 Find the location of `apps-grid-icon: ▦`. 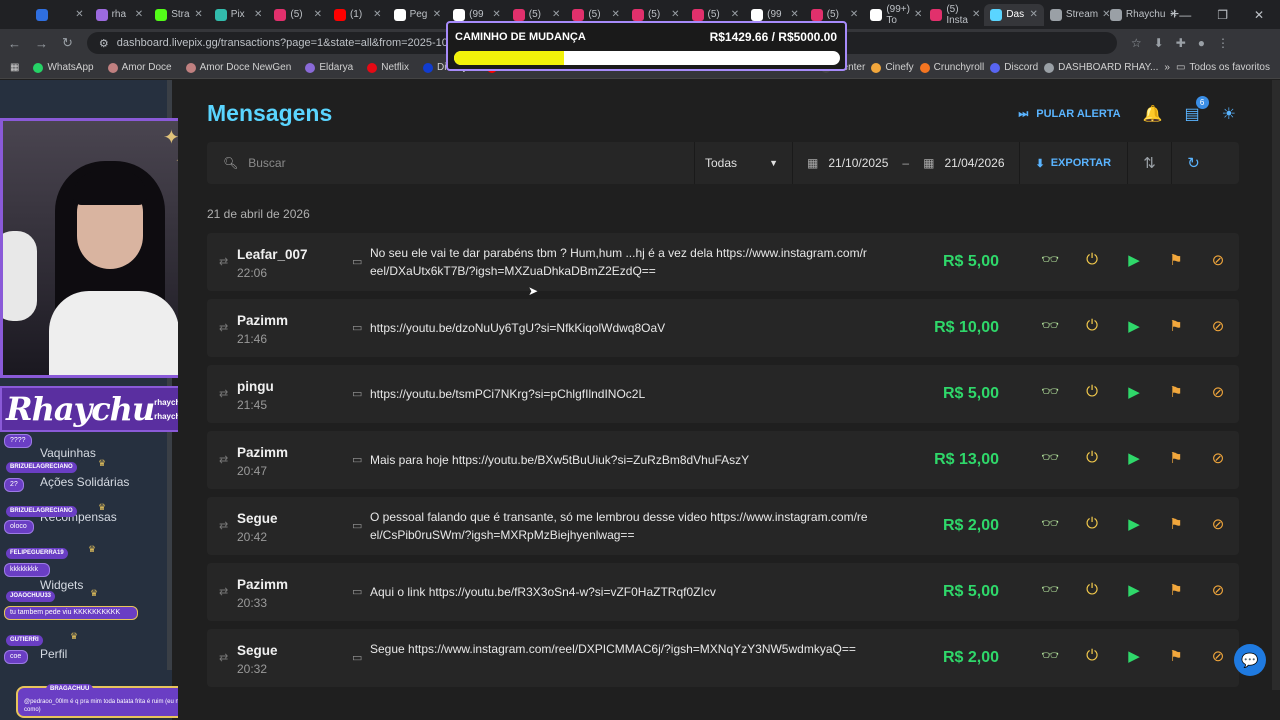

apps-grid-icon: ▦ is located at coordinates (14, 67).